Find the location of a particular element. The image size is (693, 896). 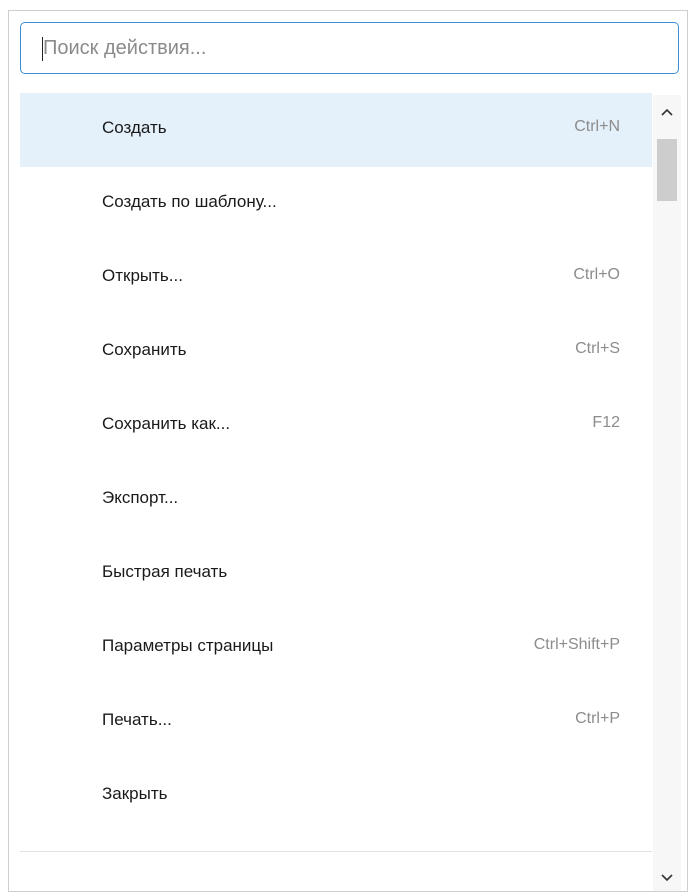

action-item-open: Открыть... Ctrl+O is located at coordinates (336, 278).